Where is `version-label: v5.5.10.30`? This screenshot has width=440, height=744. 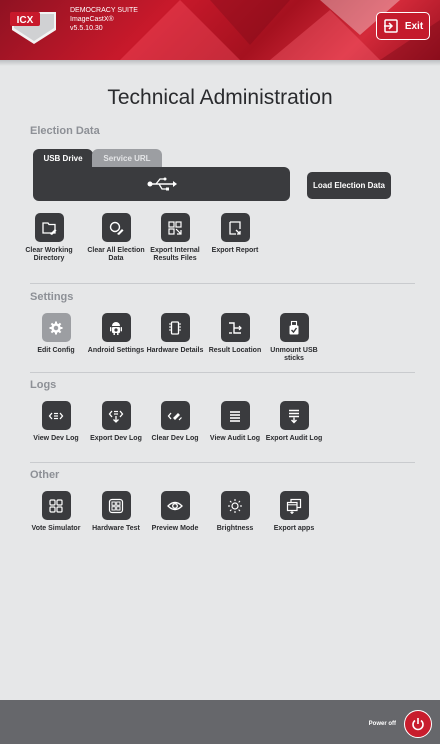
version-label: v5.5.10.30 is located at coordinates (86, 28).